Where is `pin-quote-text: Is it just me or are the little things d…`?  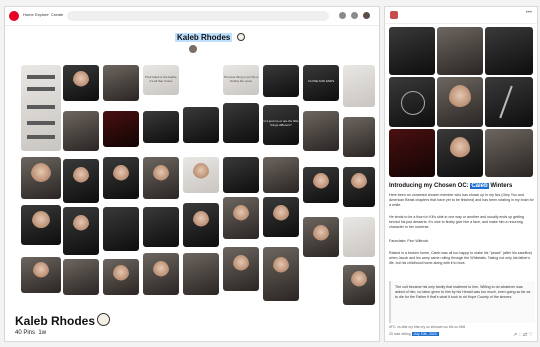
pin-quote-text: Is it just me or are the little things d… is located at coordinates (281, 123).